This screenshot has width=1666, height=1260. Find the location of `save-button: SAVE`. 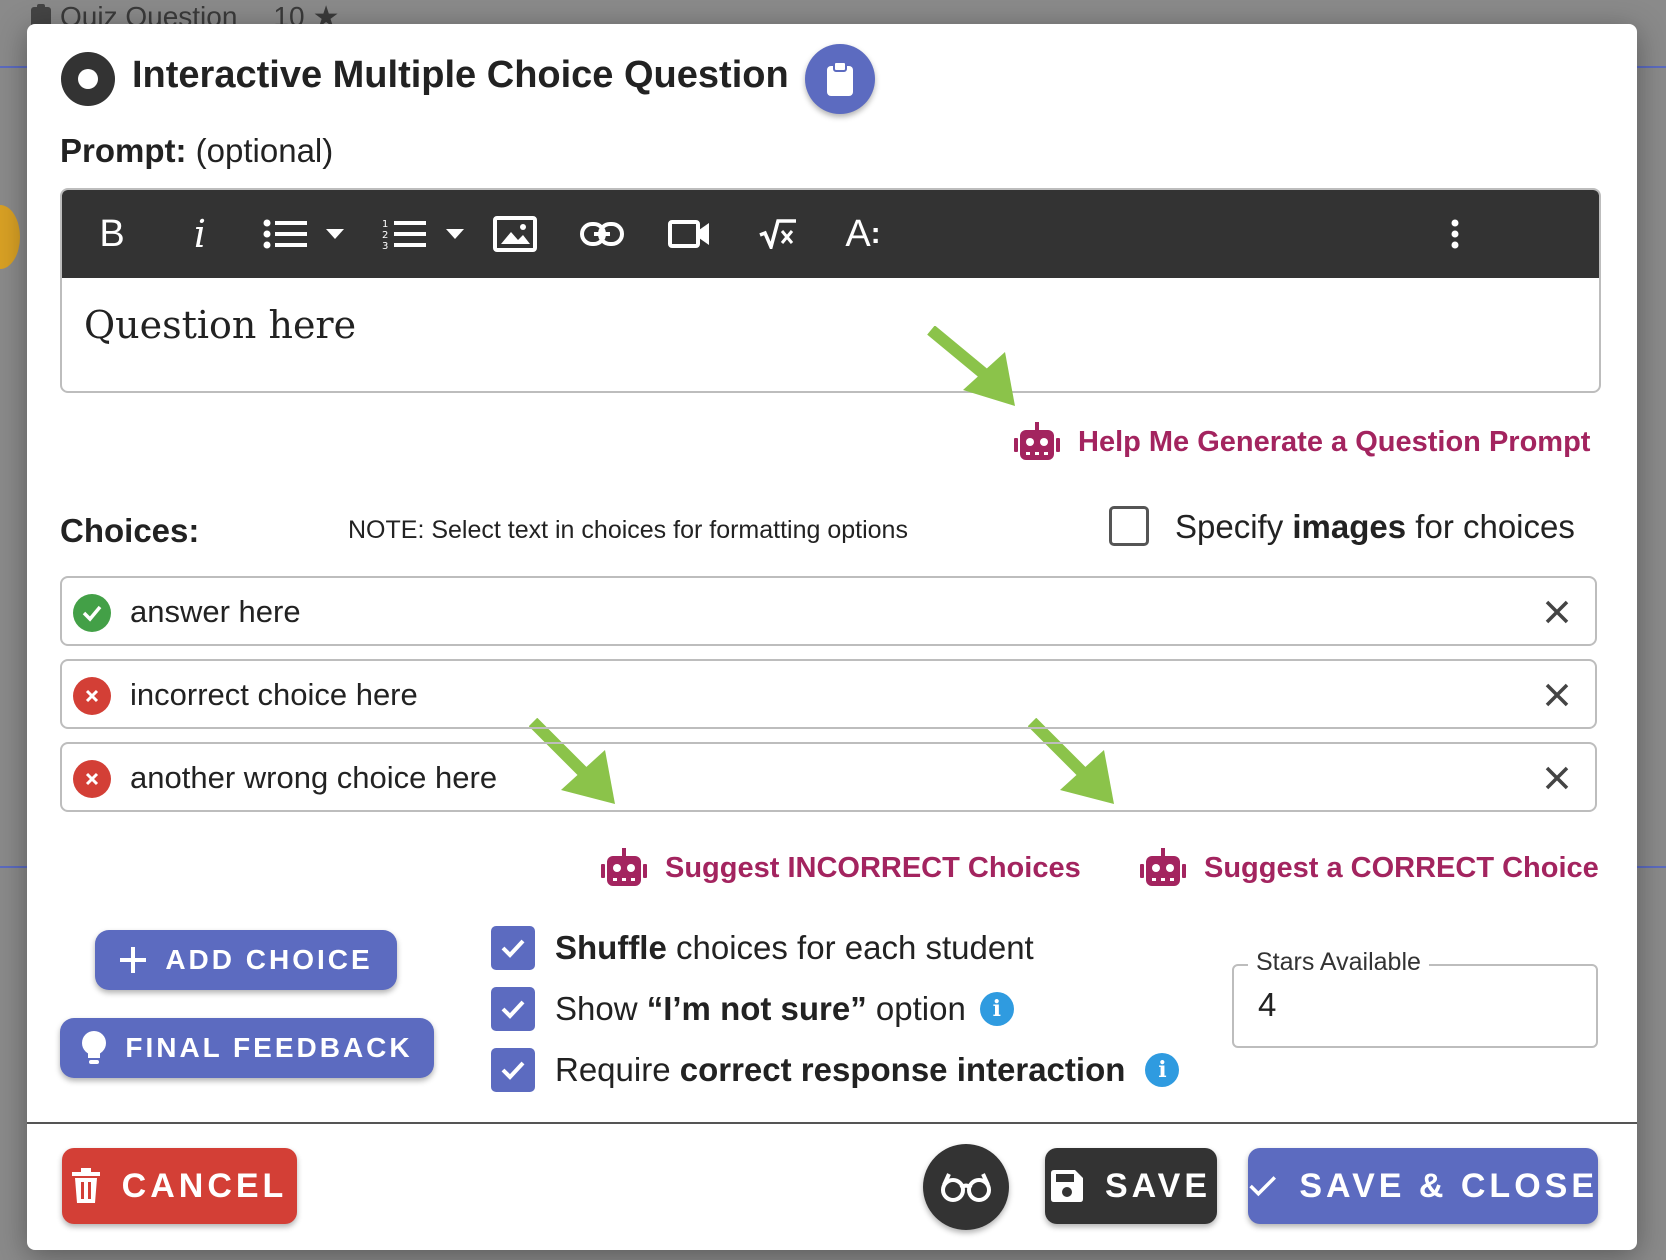

save-button: SAVE is located at coordinates (1131, 1186).